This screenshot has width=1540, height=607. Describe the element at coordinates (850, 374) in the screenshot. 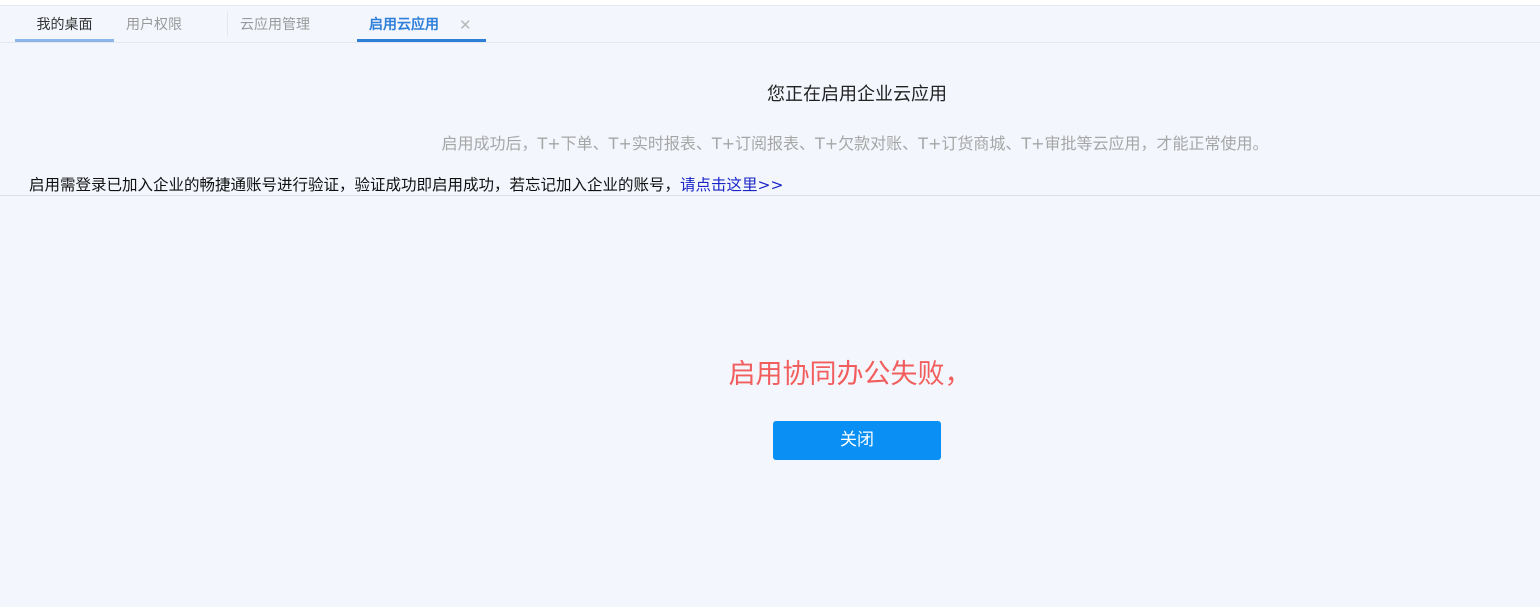

I see `error-message: 启用协同办公失败，` at that location.